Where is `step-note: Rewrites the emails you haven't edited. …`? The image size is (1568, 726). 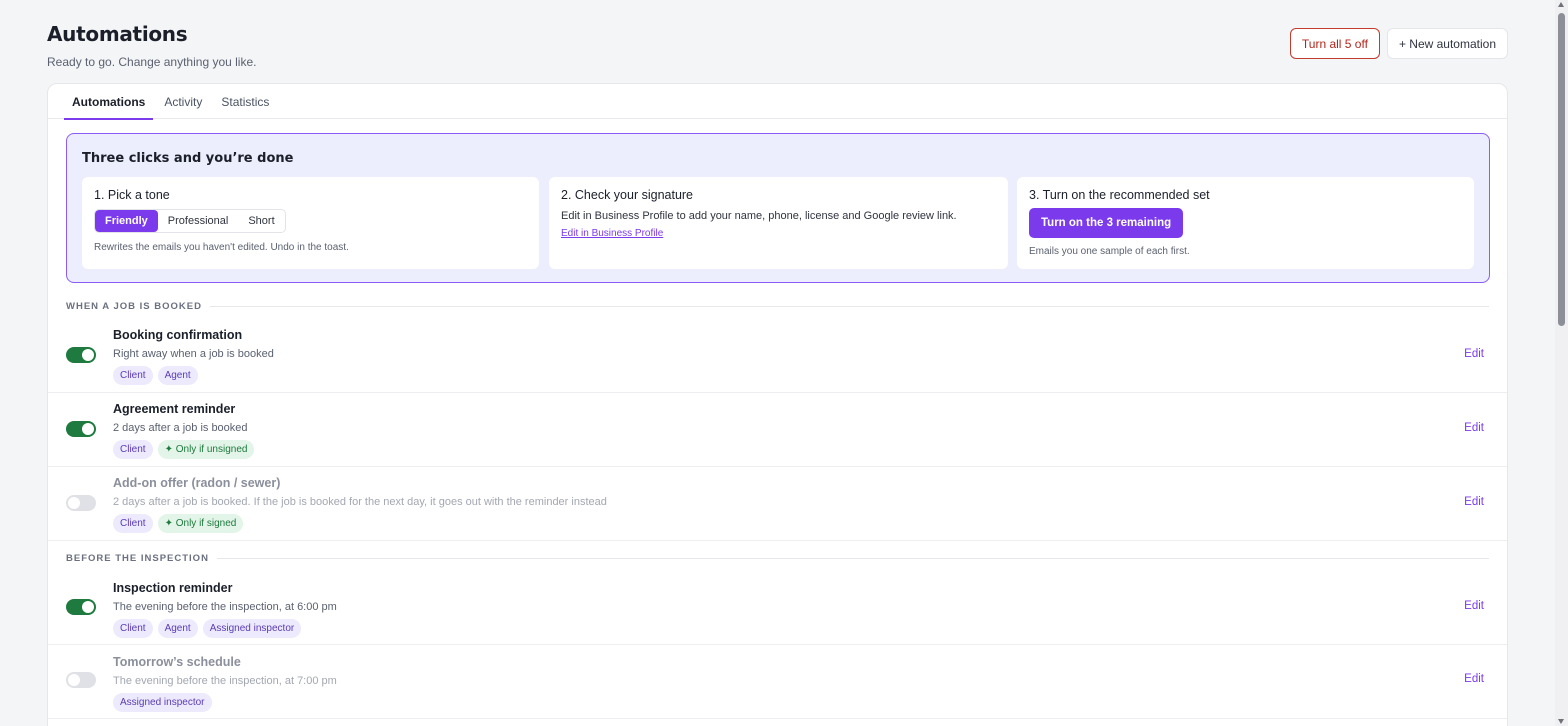 step-note: Rewrites the emails you haven't edited. … is located at coordinates (221, 247).